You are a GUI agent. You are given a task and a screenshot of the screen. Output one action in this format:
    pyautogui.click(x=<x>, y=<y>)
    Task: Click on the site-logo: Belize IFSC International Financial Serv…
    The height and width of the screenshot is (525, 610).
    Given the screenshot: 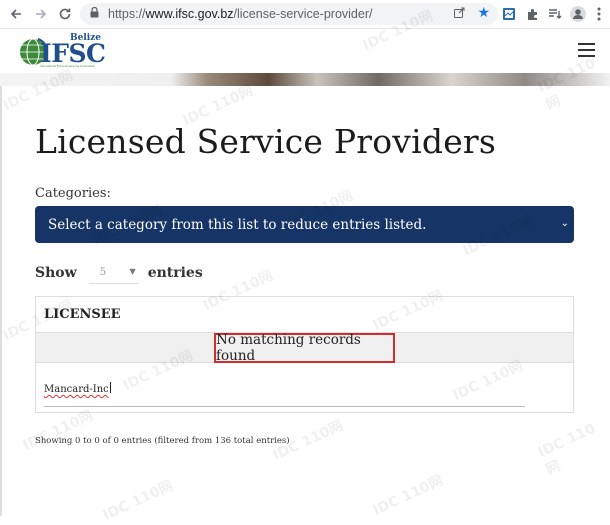 What is the action you would take?
    pyautogui.click(x=63, y=52)
    